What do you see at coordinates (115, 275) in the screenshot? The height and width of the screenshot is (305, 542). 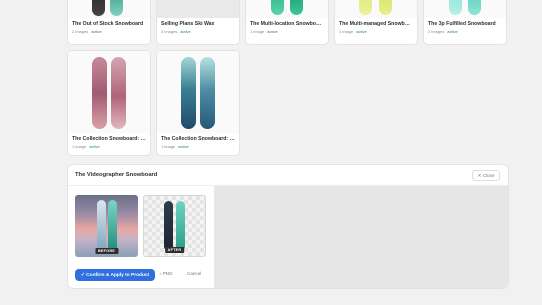 I see `confirm-apply-button: ✓ Confirm & Apply to Product` at bounding box center [115, 275].